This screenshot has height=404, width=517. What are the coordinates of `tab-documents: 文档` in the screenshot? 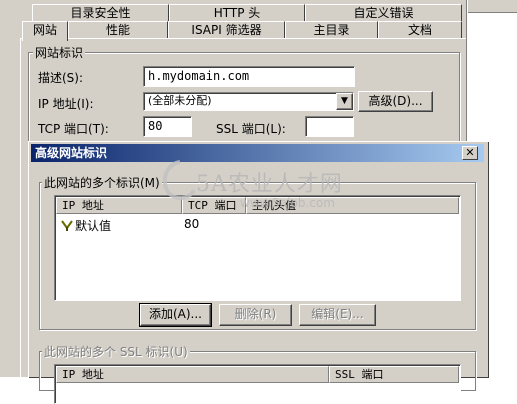 It's located at (420, 29).